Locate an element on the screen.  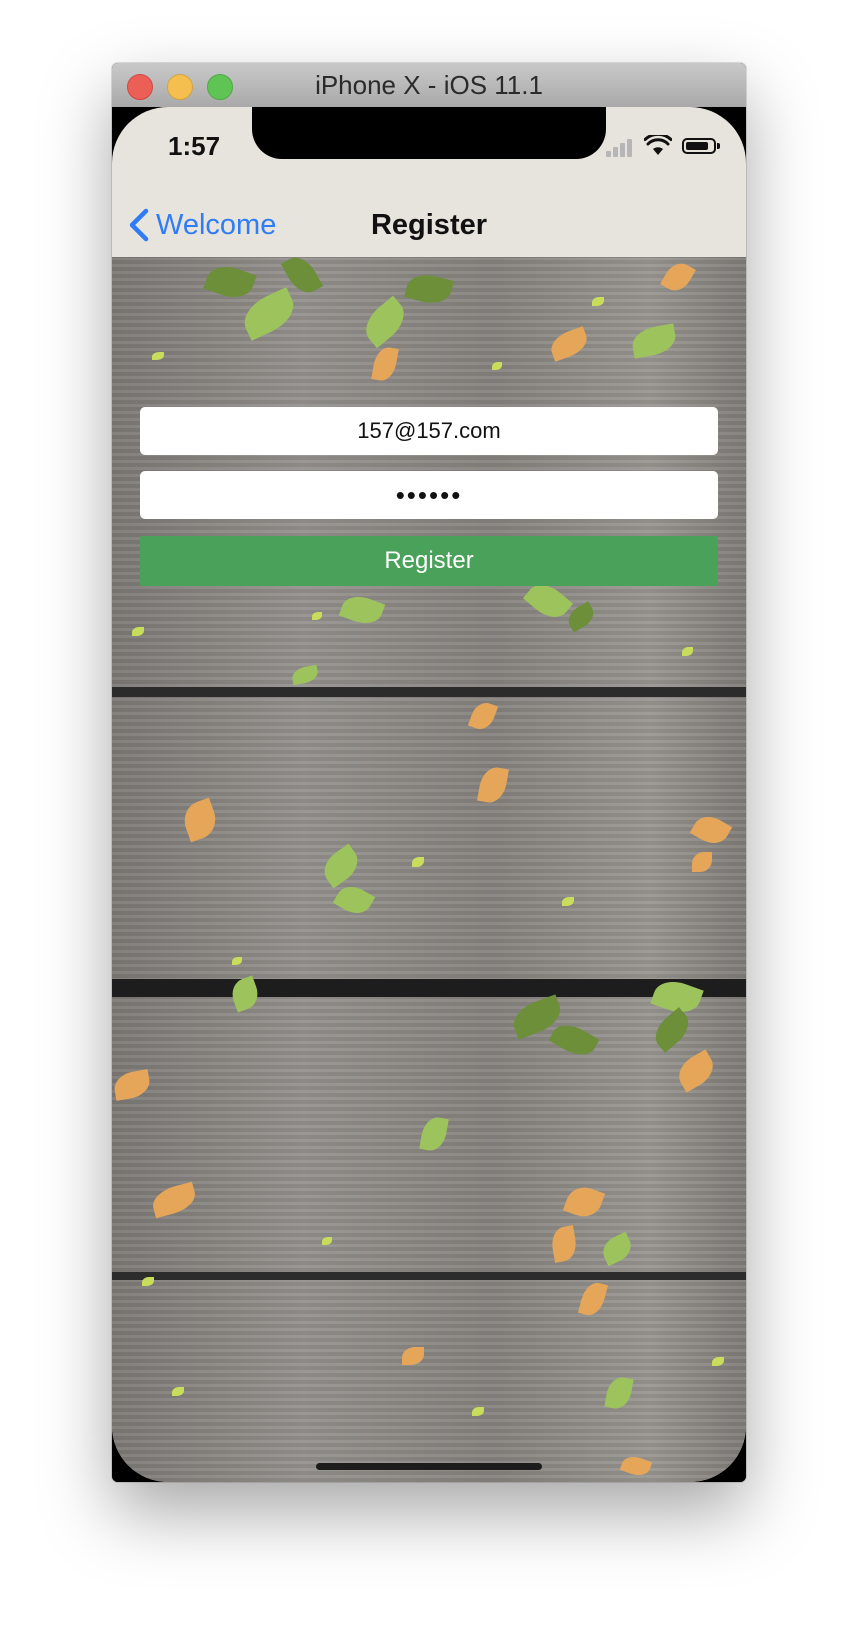
status-time: 1:57 is located at coordinates (194, 146).